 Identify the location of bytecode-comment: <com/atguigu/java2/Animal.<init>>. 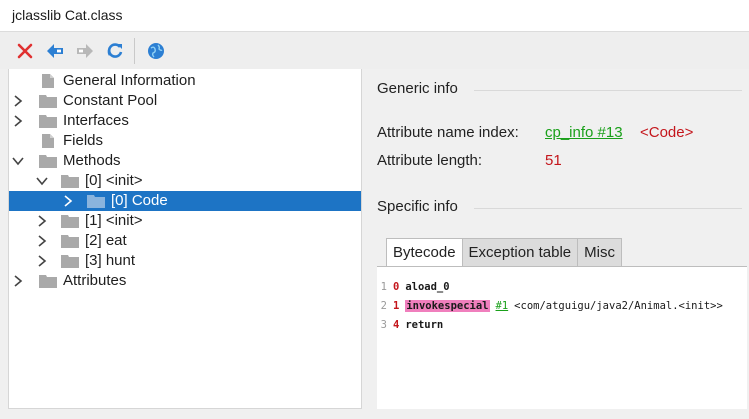
(618, 306).